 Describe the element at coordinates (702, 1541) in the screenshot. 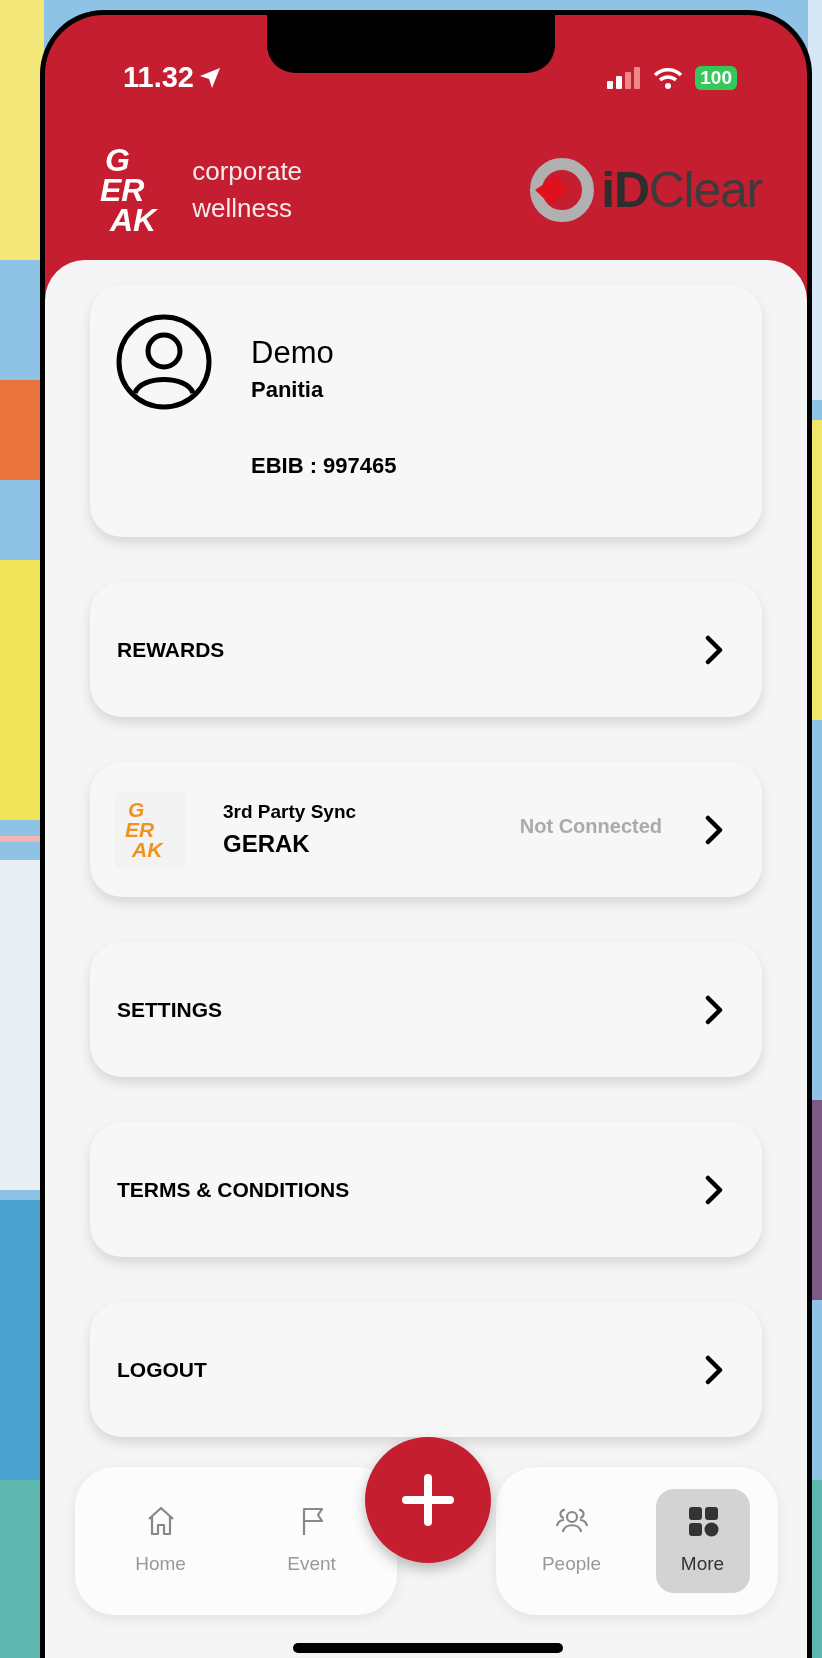

I see `nav-tab: More` at that location.